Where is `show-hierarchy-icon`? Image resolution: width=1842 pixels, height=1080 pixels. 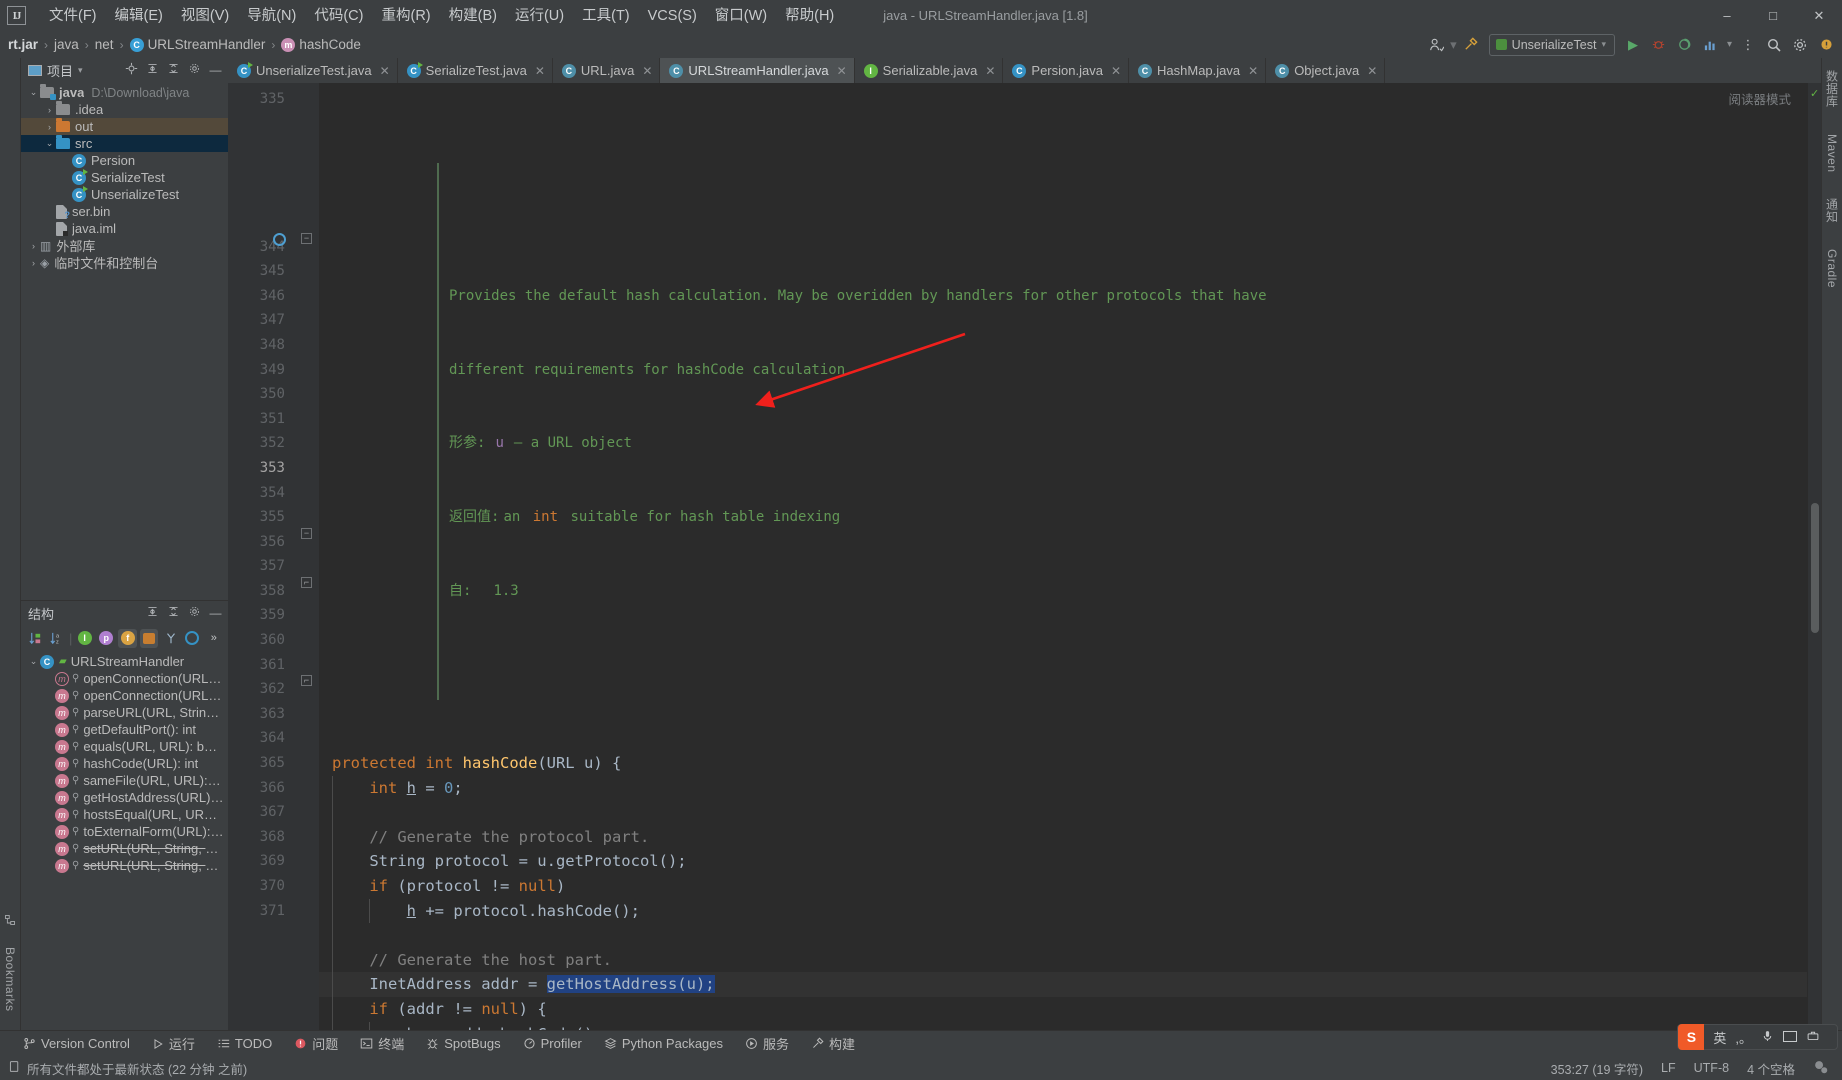
show-hierarchy-icon is located at coordinates (170, 638).